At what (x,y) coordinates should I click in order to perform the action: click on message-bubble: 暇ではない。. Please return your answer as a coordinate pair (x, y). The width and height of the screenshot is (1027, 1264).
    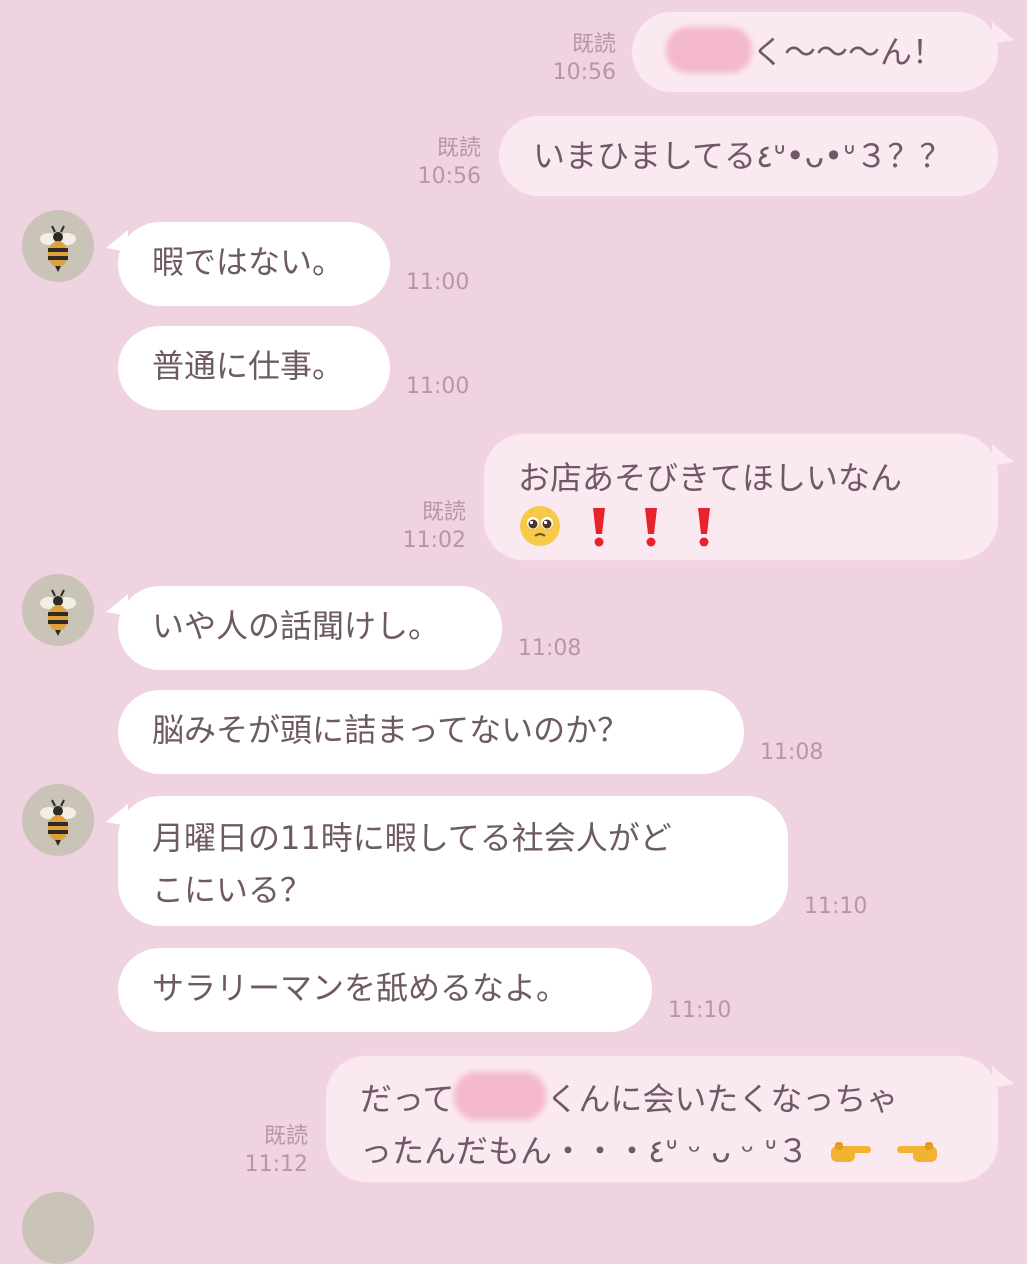
    Looking at the image, I should click on (254, 264).